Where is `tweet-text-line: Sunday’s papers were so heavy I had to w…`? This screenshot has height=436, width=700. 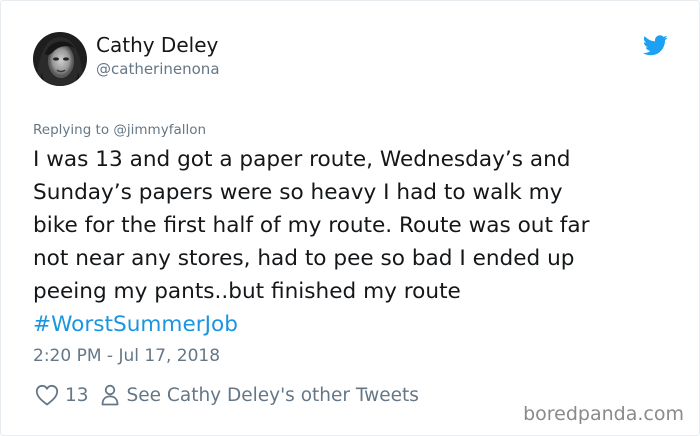
tweet-text-line: Sunday’s papers were so heavy I had to w… is located at coordinates (298, 192).